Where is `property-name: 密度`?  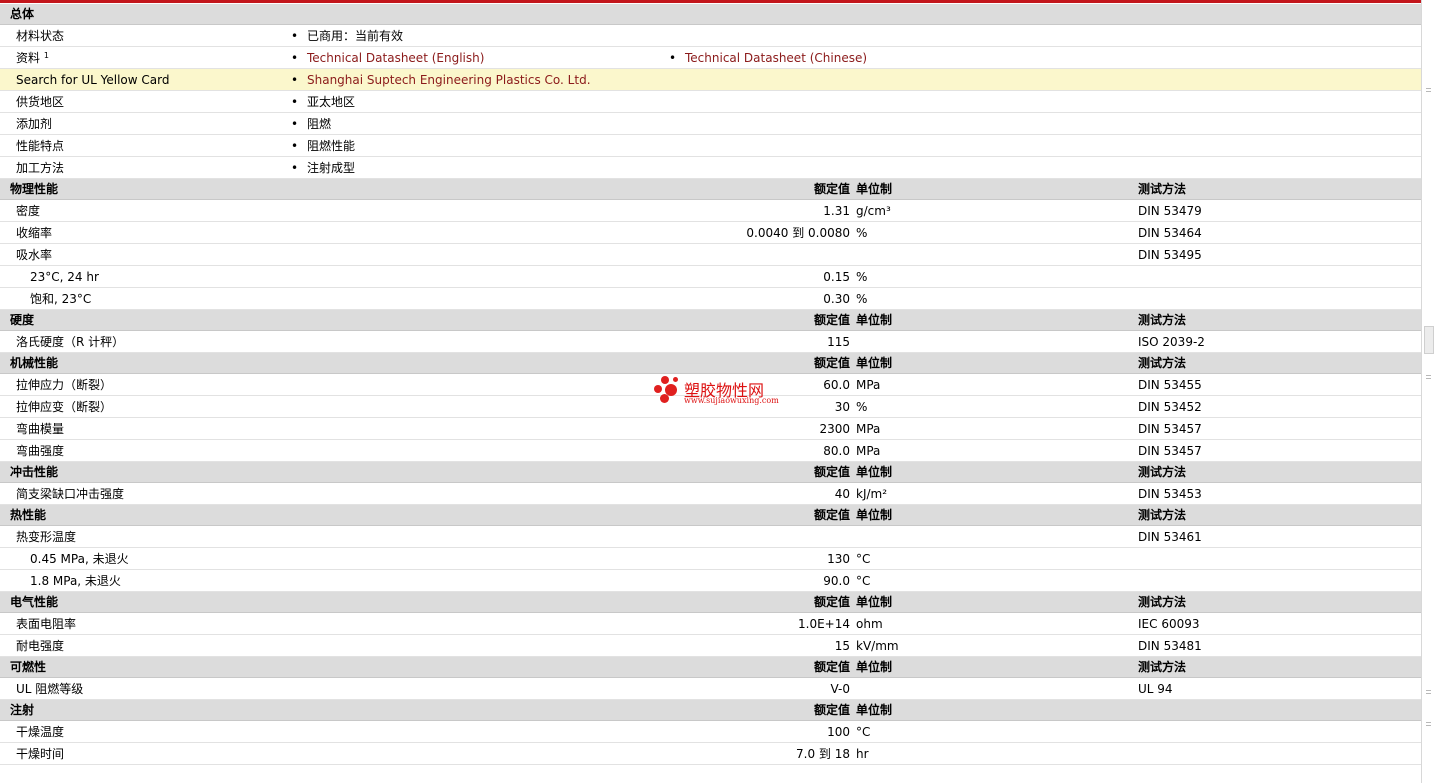
property-name: 密度 is located at coordinates (28, 211).